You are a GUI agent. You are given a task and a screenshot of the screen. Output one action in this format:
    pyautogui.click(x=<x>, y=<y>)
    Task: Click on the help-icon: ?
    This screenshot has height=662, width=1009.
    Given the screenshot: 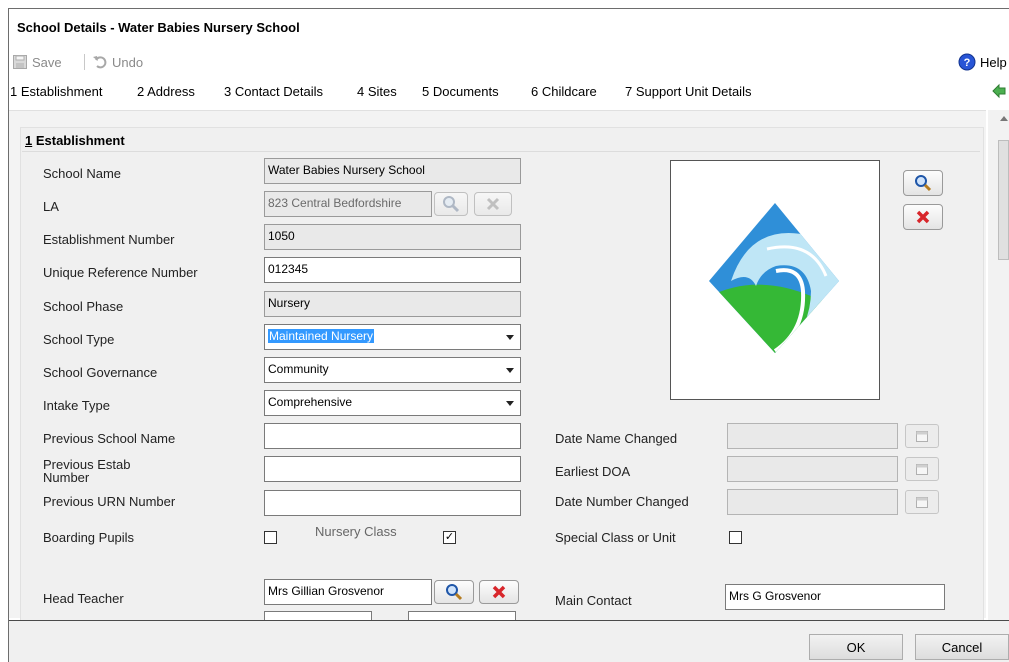 What is the action you would take?
    pyautogui.click(x=967, y=62)
    